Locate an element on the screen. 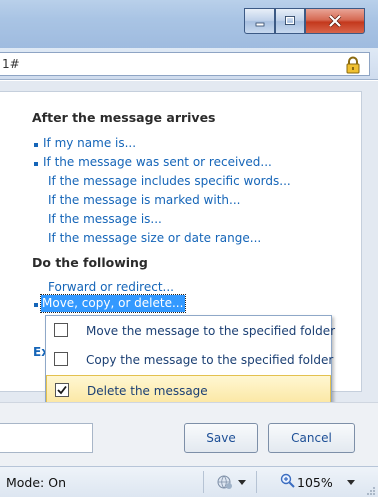 The width and height of the screenshot is (378, 497). delete-checkbox is located at coordinates (62, 390).